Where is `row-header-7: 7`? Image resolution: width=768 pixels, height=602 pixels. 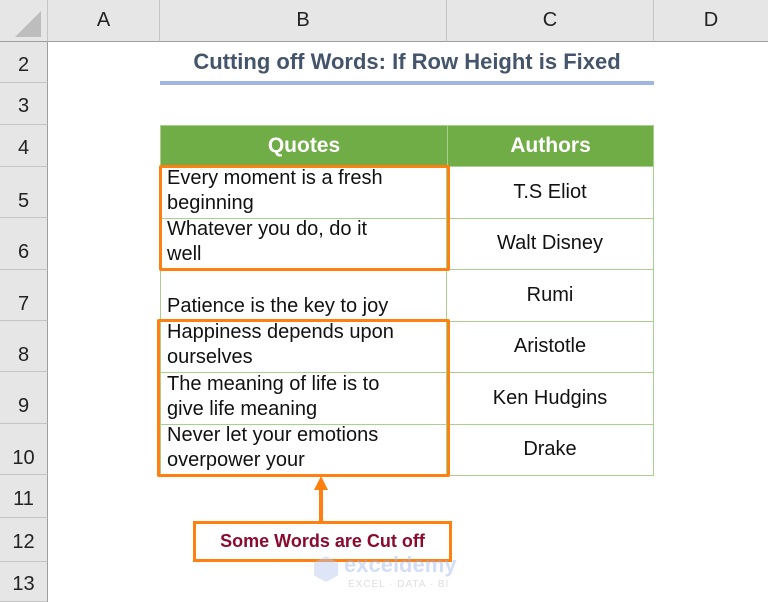
row-header-7: 7 is located at coordinates (24, 295).